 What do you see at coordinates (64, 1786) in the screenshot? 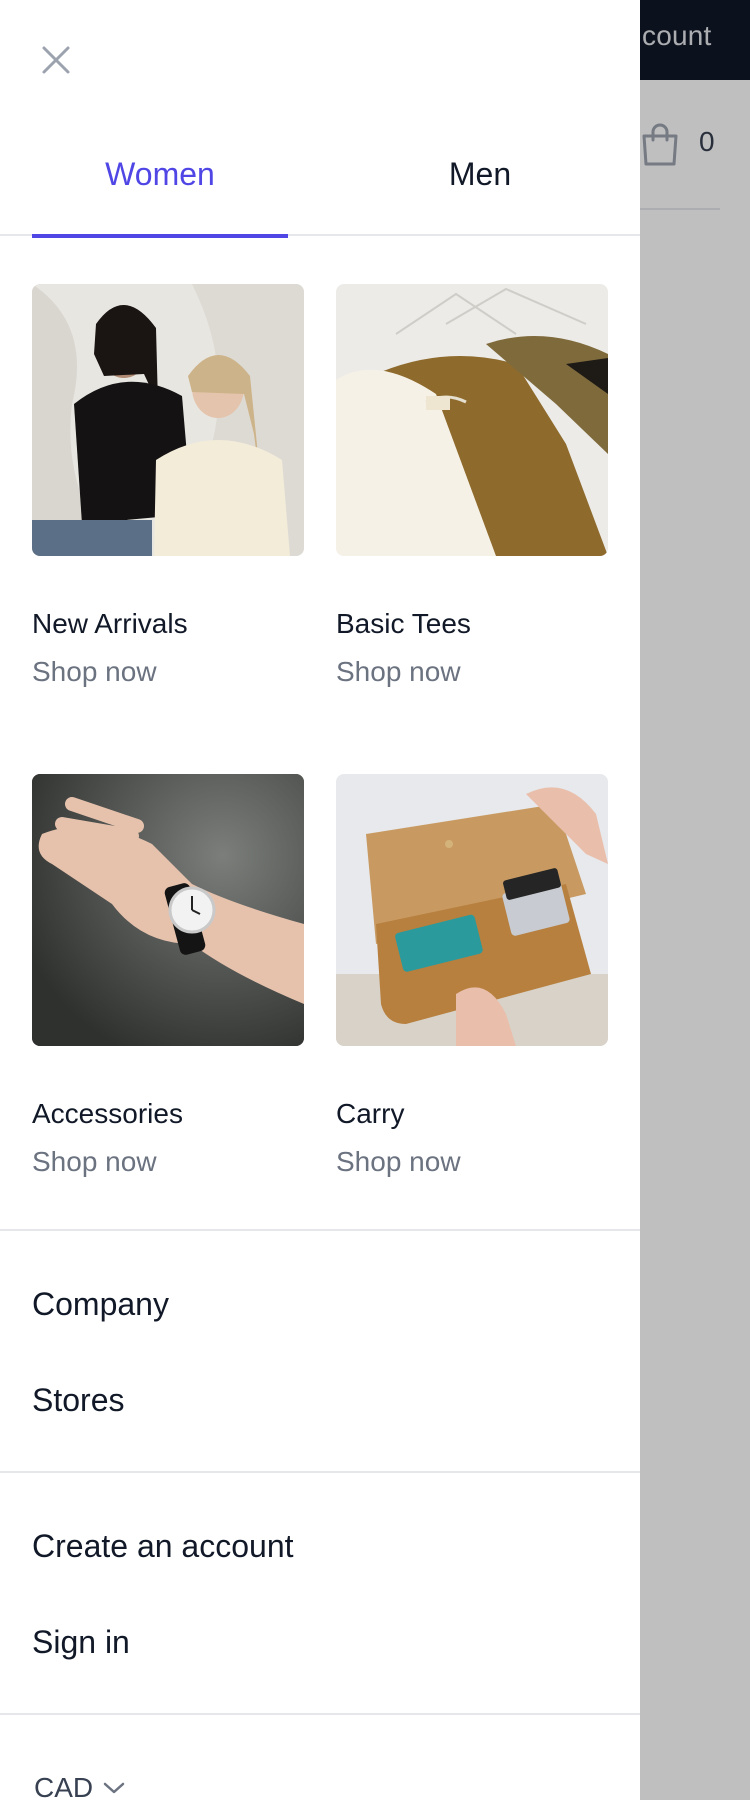
I see `currency-label: CAD` at bounding box center [64, 1786].